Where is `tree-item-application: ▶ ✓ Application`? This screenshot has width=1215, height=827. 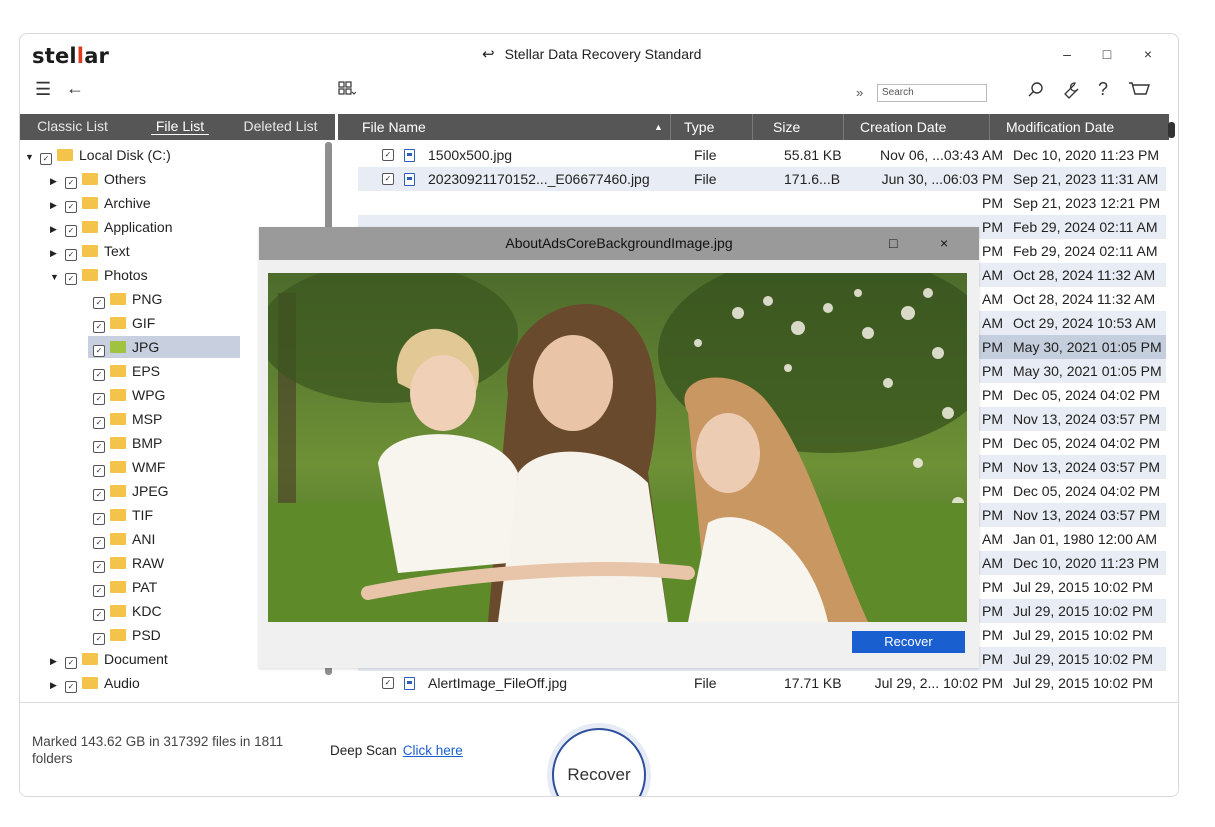
tree-item-application: ▶ ✓ Application is located at coordinates (111, 227).